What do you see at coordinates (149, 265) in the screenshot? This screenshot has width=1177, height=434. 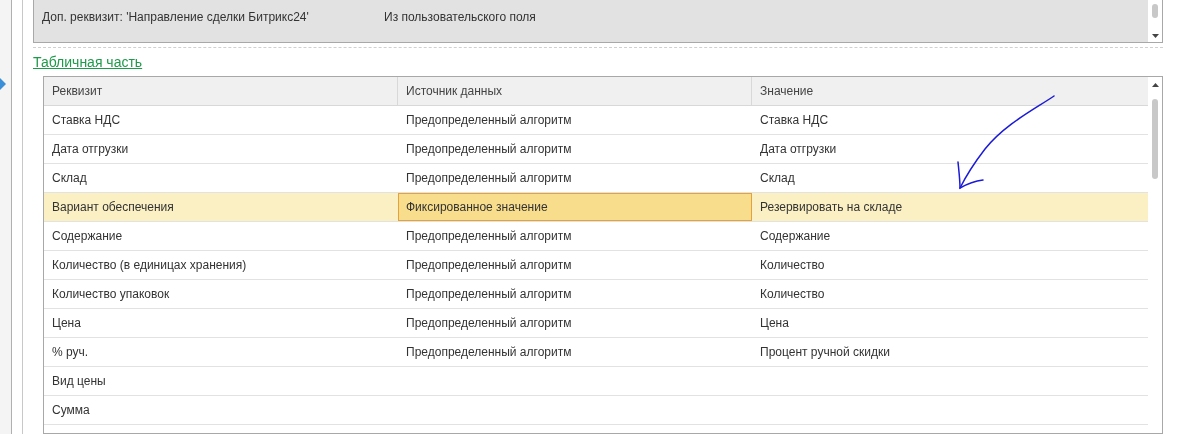 I see `table-cell-text: Количество (в единицах хранения)` at bounding box center [149, 265].